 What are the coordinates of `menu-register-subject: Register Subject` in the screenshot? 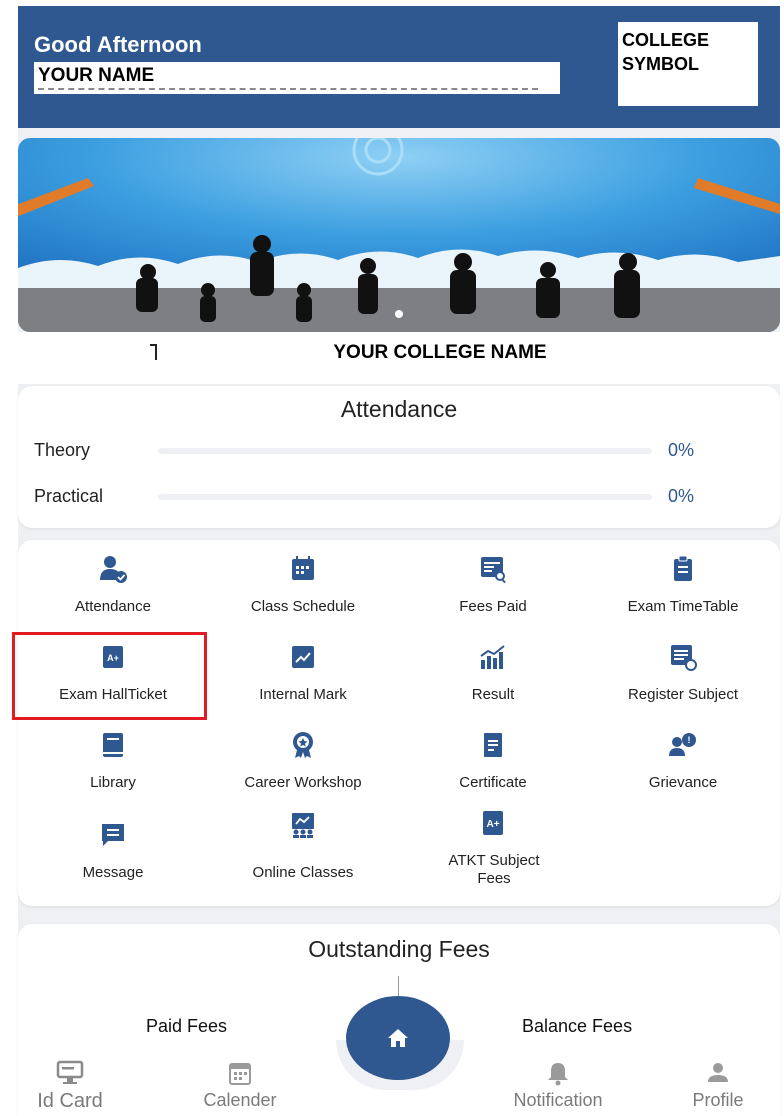 It's located at (683, 685).